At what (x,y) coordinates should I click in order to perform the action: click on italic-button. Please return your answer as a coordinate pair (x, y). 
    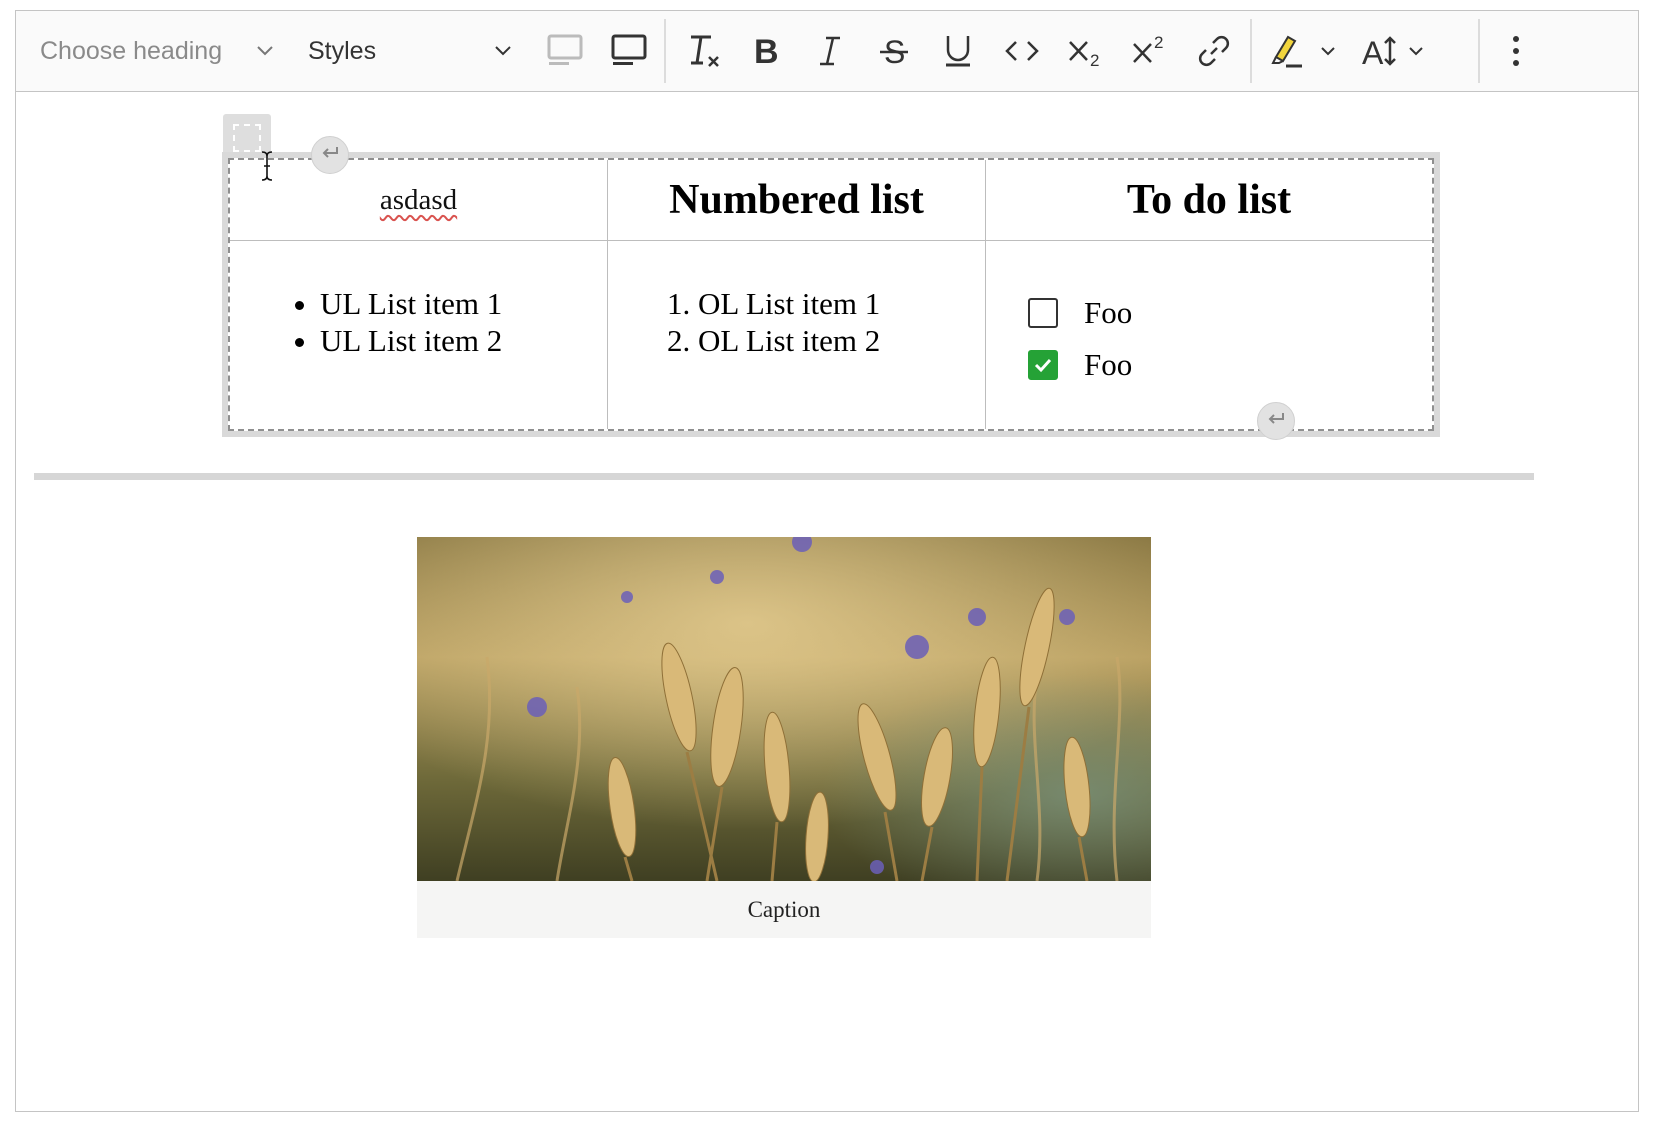
    Looking at the image, I should click on (830, 51).